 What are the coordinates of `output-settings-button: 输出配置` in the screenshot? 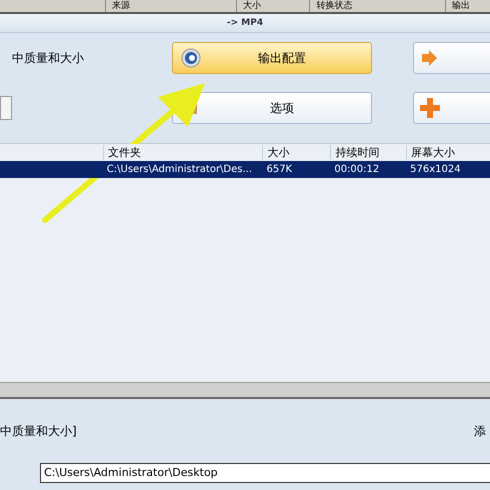 It's located at (272, 58).